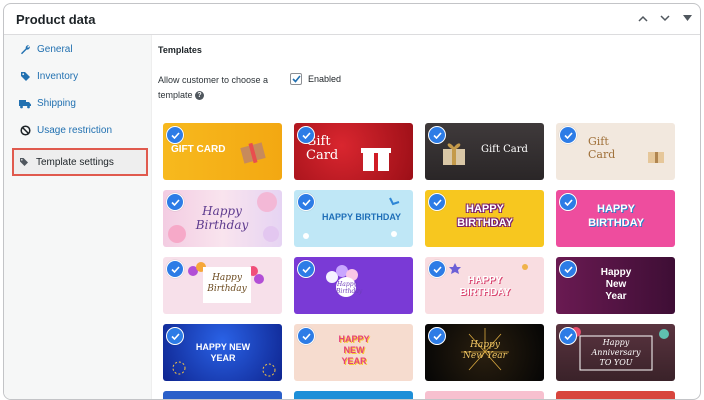 The image size is (704, 400). Describe the element at coordinates (213, 87) in the screenshot. I see `allow-choose-text: Allow customer to choose a template` at that location.